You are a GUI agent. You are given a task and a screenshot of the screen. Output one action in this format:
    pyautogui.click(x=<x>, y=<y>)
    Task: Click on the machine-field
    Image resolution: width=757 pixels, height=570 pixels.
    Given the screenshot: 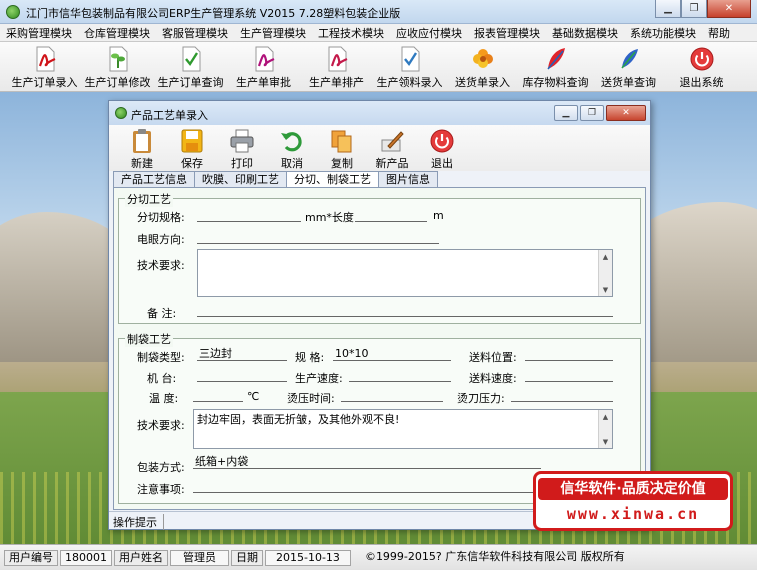 What is the action you would take?
    pyautogui.click(x=242, y=375)
    